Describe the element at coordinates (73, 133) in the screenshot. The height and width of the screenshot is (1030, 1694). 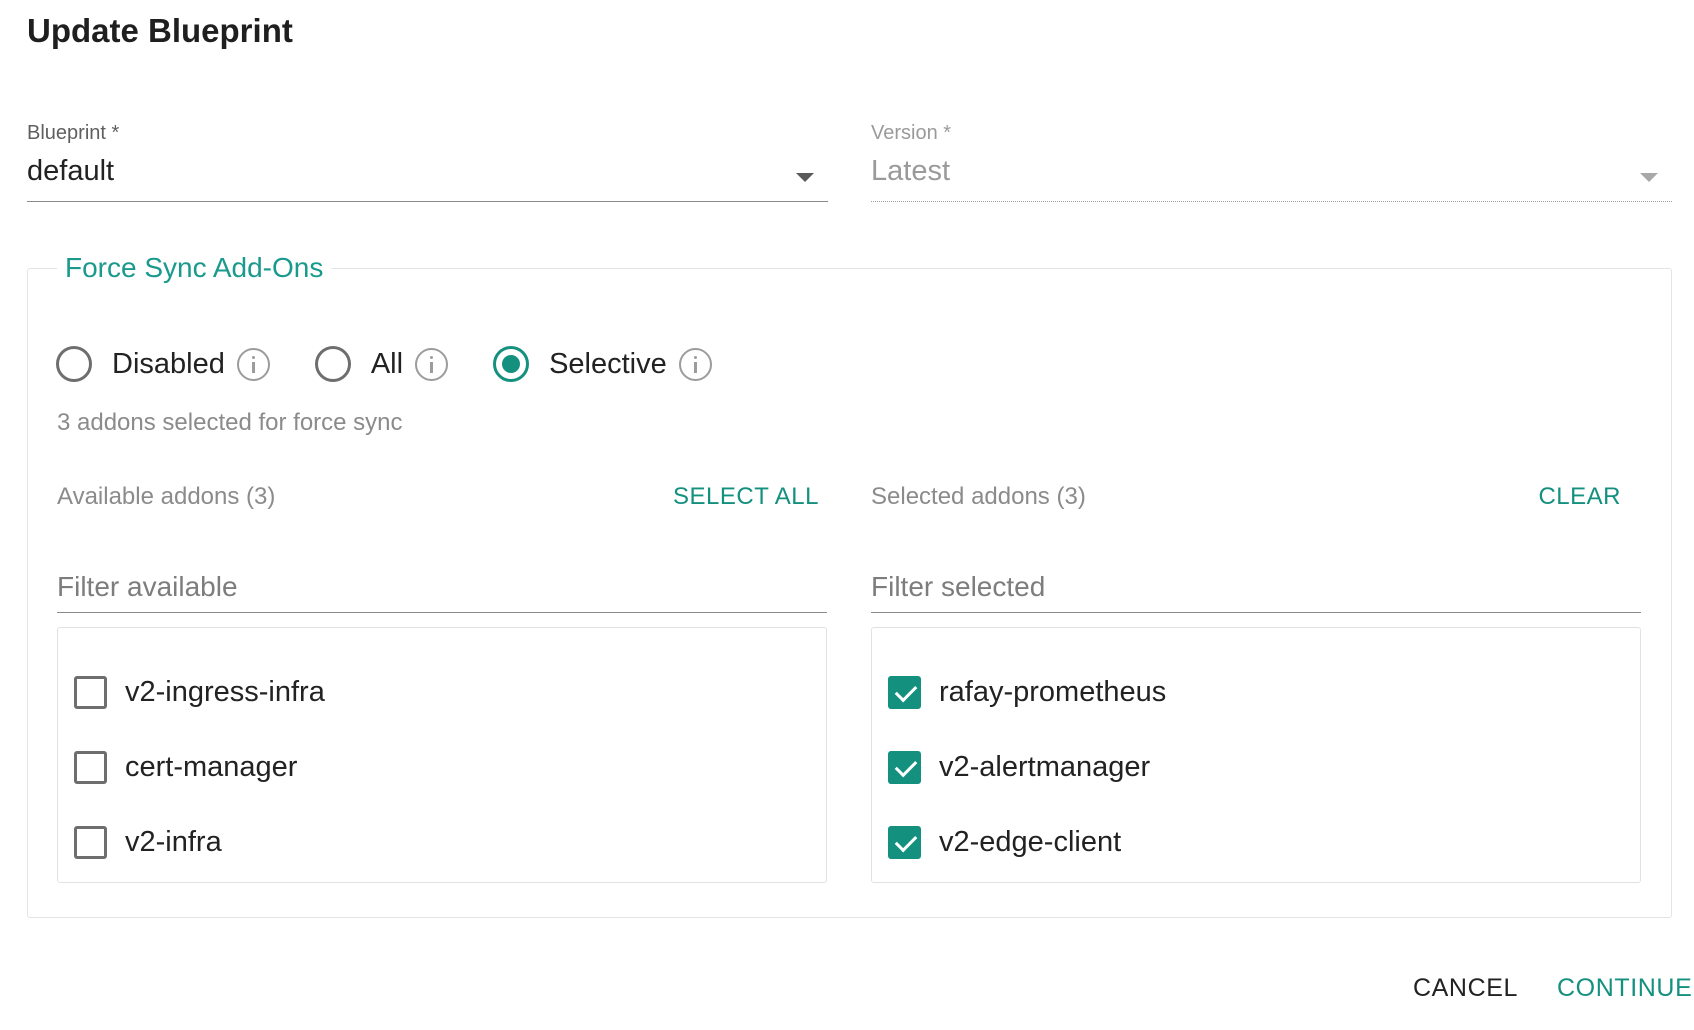
I see `blueprint-label: Blueprint *` at that location.